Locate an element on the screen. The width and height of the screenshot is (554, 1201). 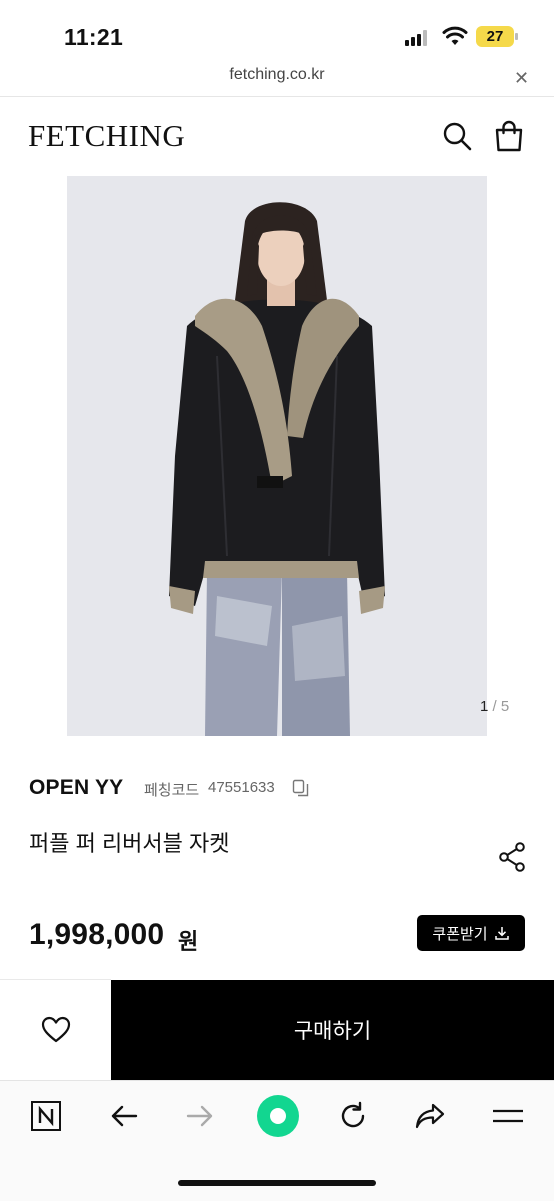
url-text: fetching.co.kr is located at coordinates (277, 75).